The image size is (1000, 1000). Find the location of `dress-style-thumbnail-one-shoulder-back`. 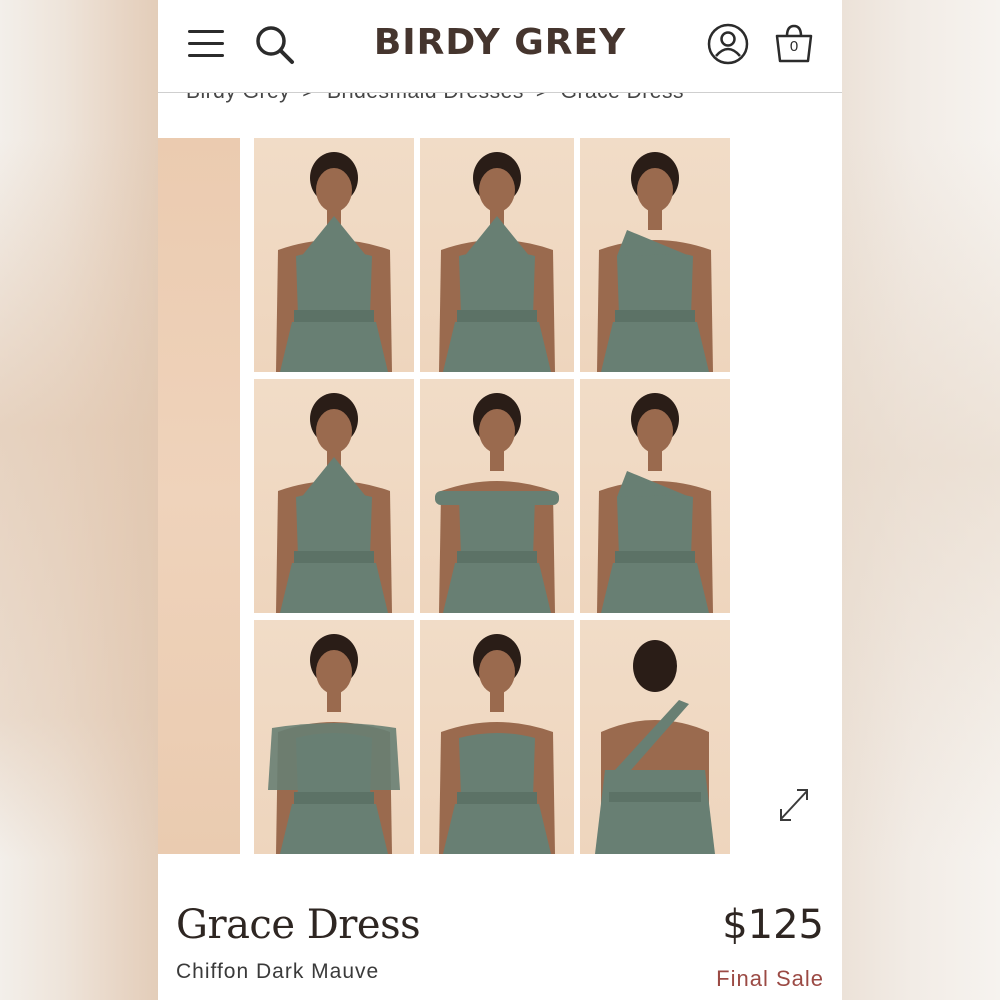

dress-style-thumbnail-one-shoulder-back is located at coordinates (655, 737).